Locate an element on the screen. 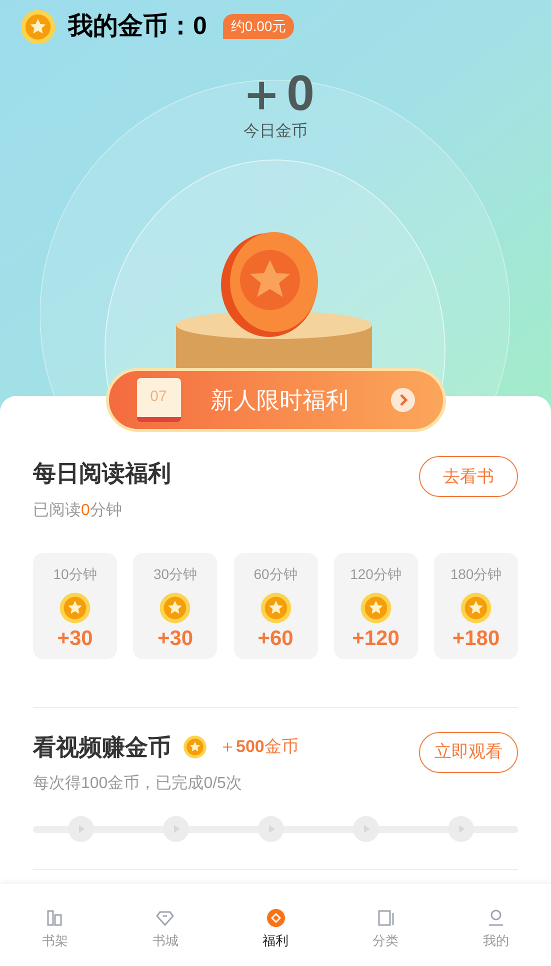  chevron-right-icon is located at coordinates (402, 400).